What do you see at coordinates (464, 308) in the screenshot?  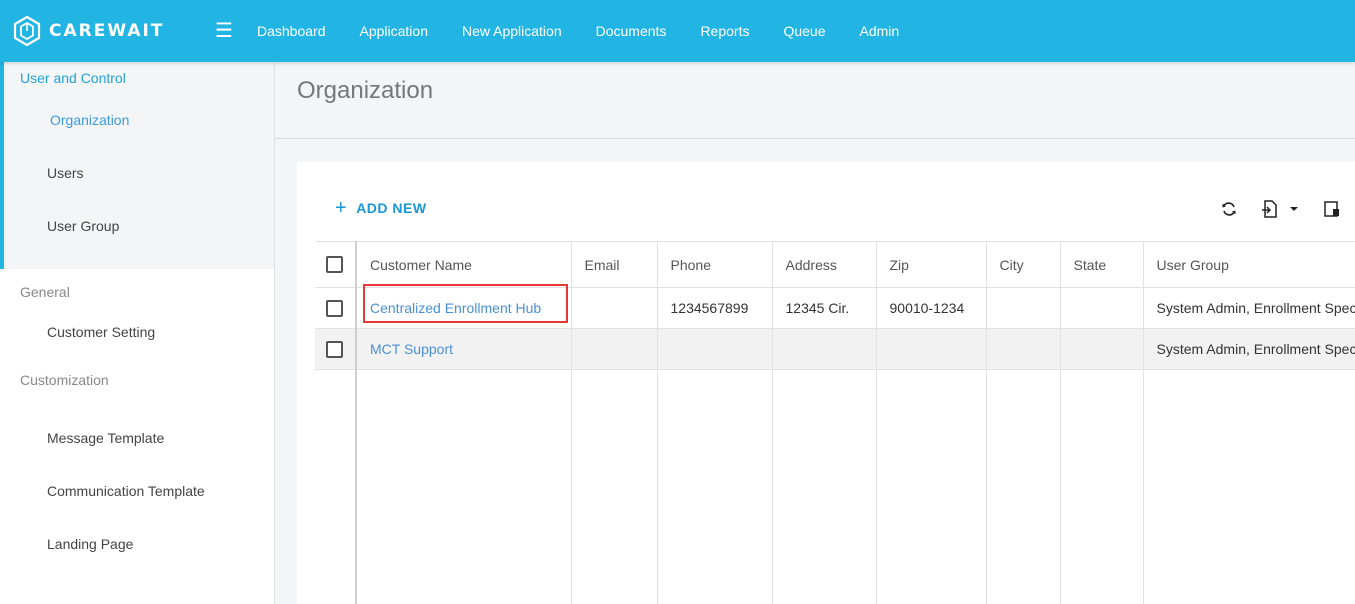 I see `customer-name-link: Centralized Enrollment Hub` at bounding box center [464, 308].